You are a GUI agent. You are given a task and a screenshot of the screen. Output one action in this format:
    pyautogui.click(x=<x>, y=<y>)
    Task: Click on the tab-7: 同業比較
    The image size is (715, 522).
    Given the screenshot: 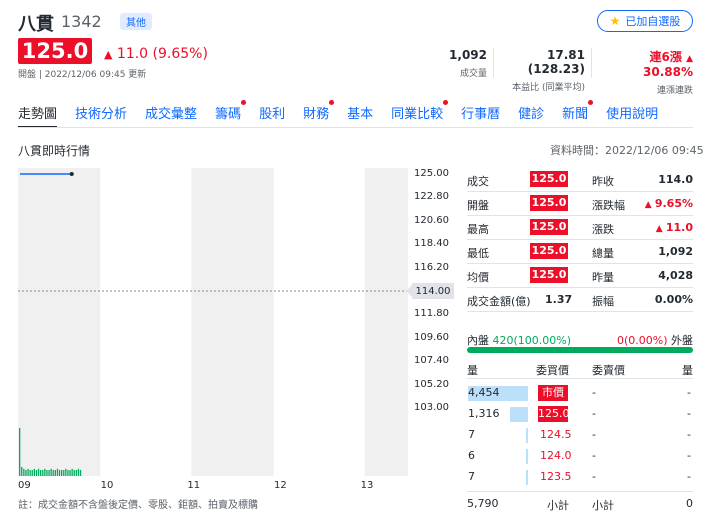 What is the action you would take?
    pyautogui.click(x=420, y=111)
    